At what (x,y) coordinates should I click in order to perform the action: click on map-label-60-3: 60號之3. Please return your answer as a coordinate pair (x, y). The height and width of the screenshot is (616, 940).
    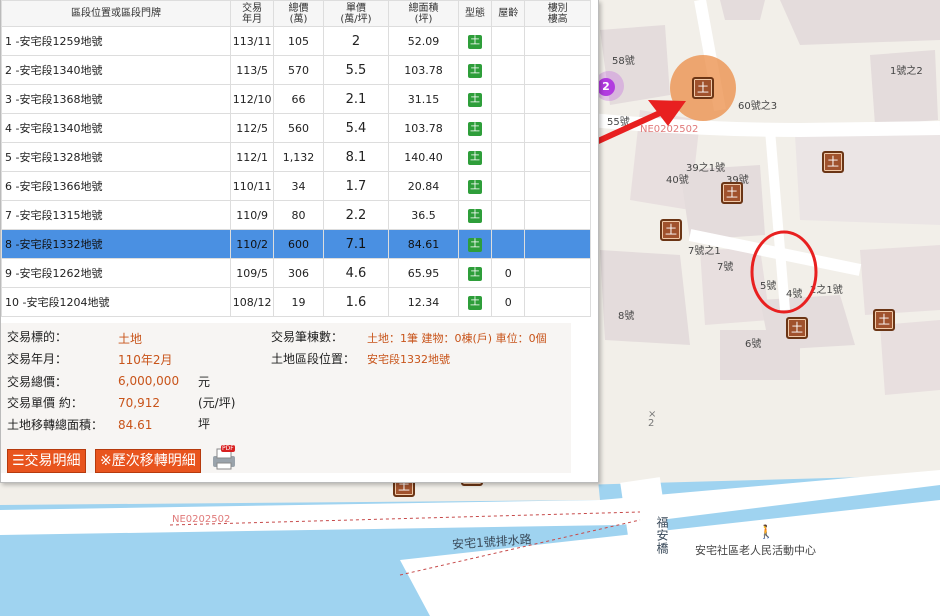
    Looking at the image, I should click on (758, 106).